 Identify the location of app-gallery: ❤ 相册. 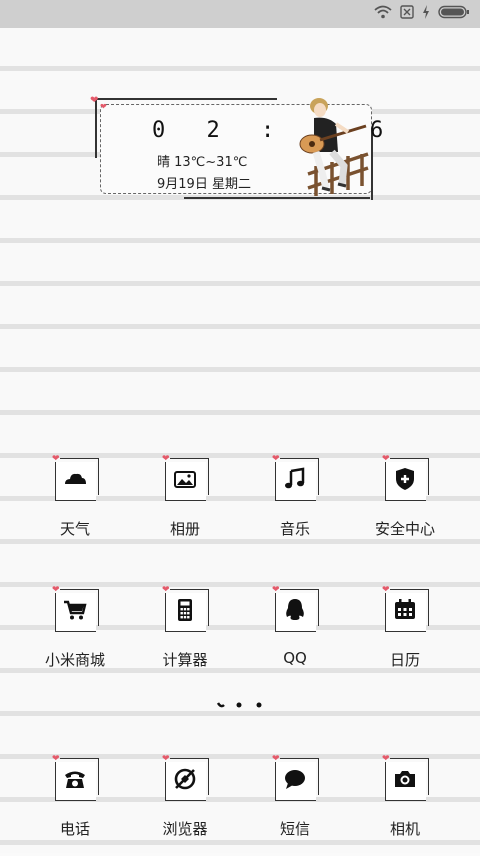
(185, 505).